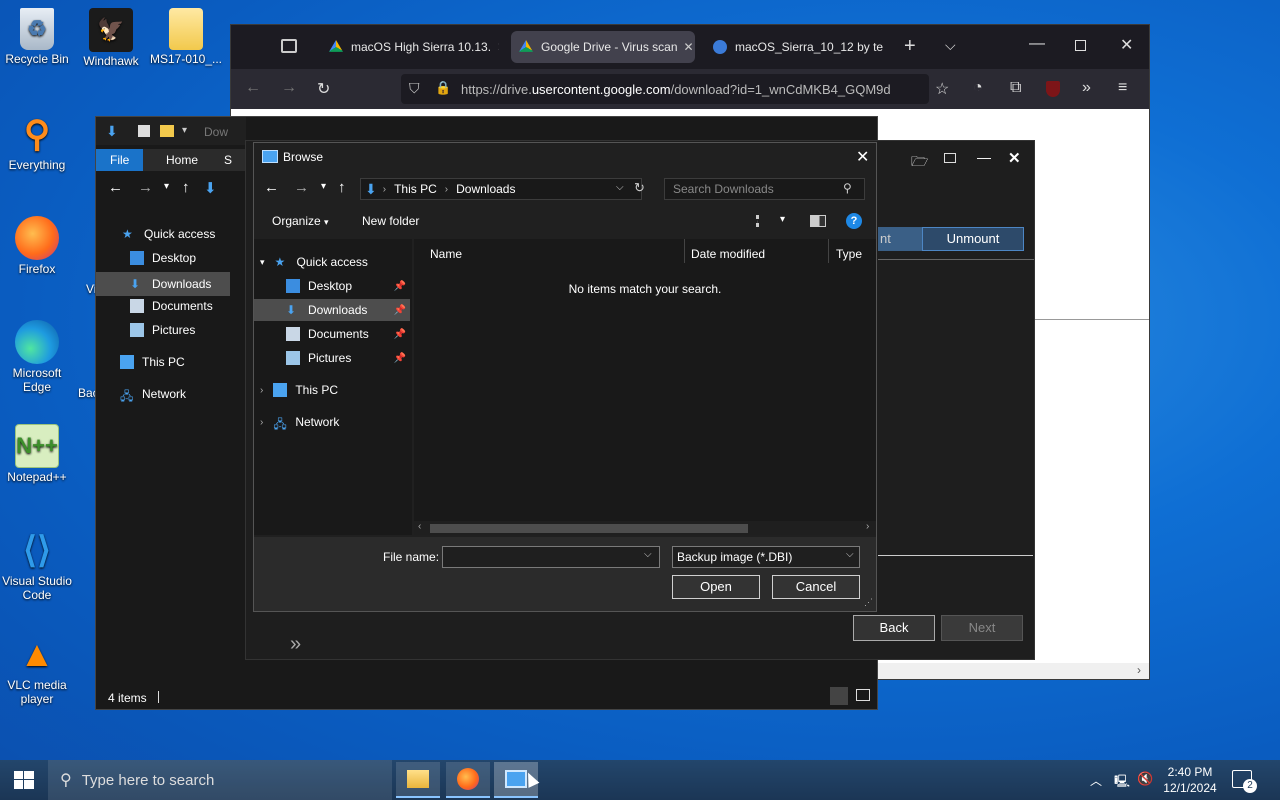 Image resolution: width=1280 pixels, height=800 pixels. I want to click on preview-pane-icon, so click(818, 221).